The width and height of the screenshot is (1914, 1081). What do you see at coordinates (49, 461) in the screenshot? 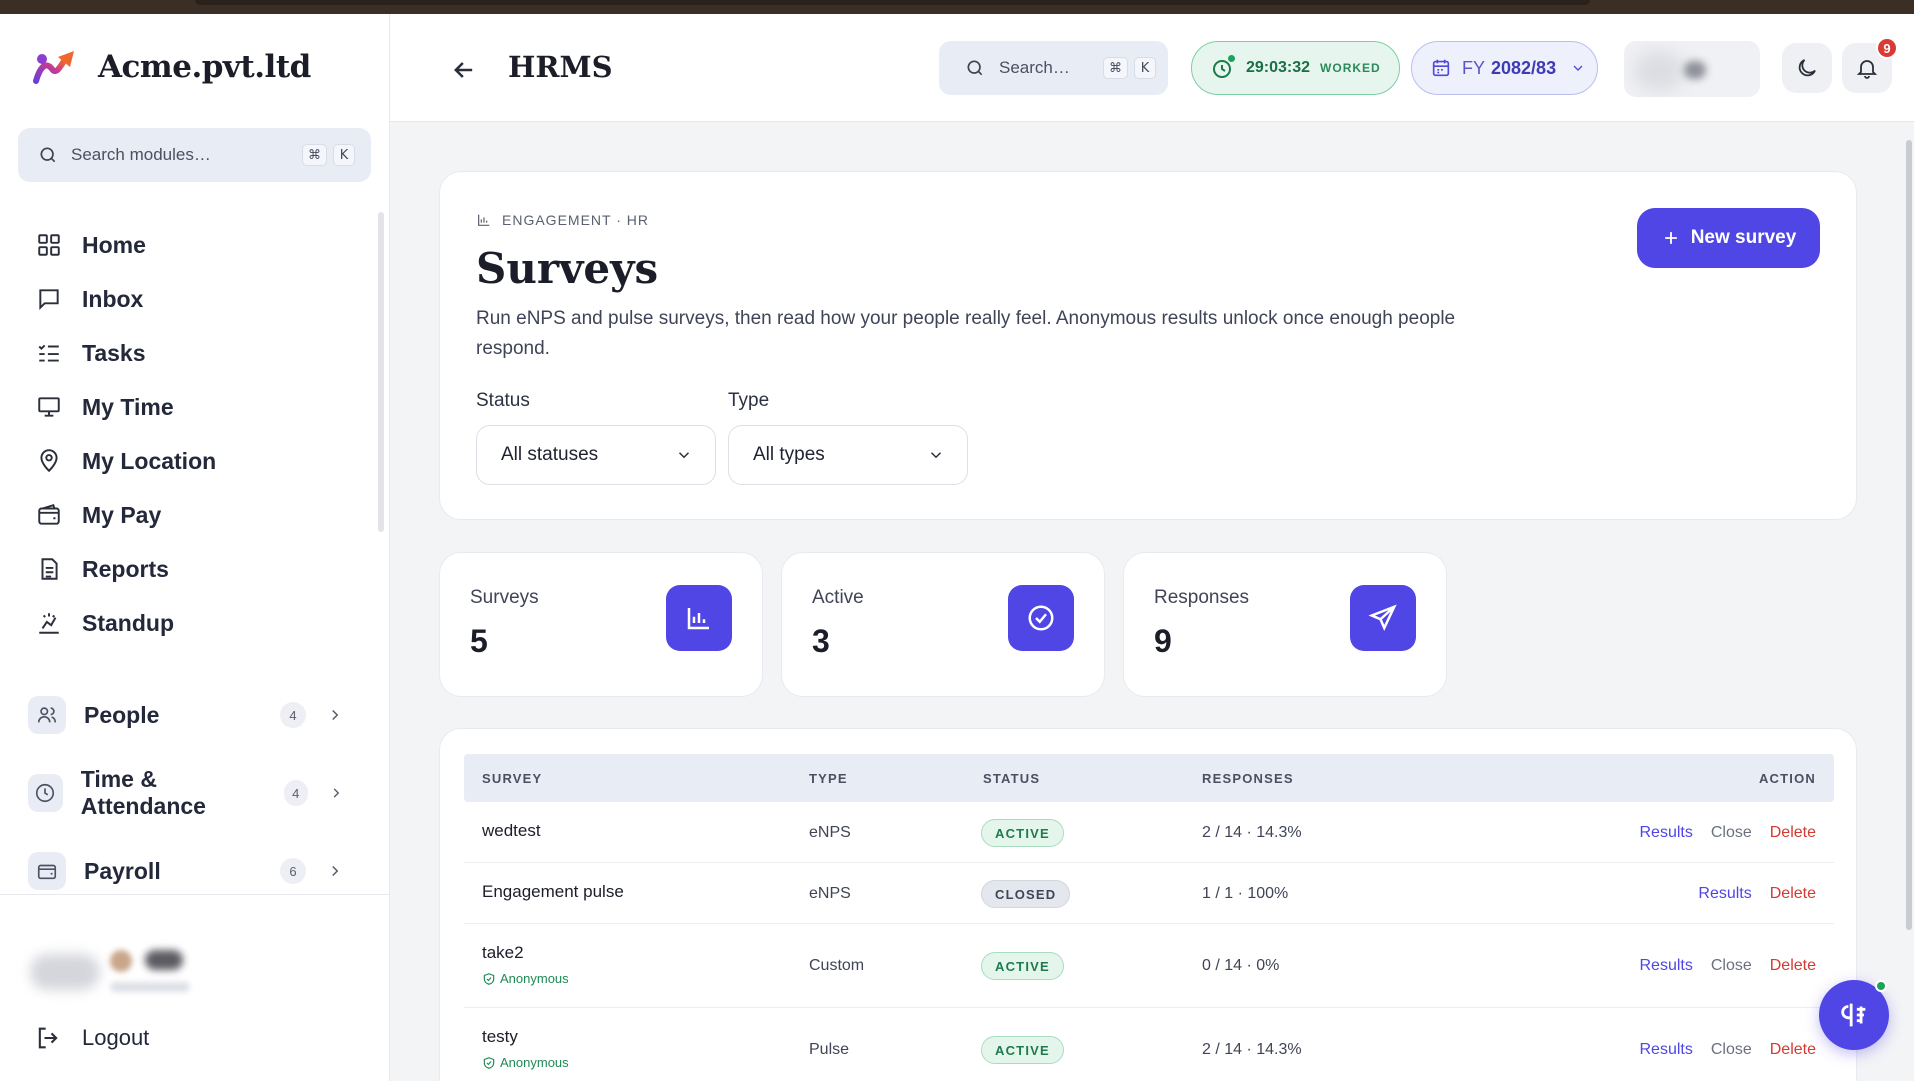
I see `map-pin-icon` at bounding box center [49, 461].